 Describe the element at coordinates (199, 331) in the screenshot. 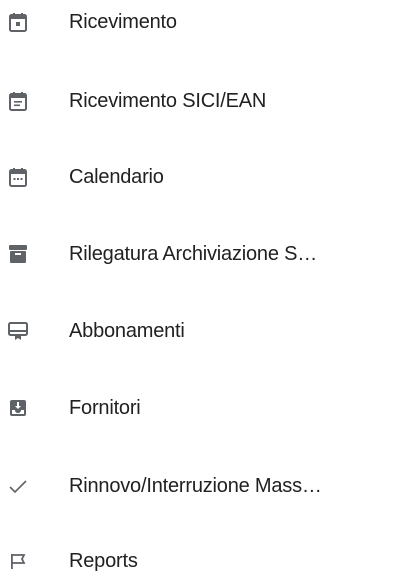

I see `menu-item-abbonamenti: Abbonamenti` at that location.